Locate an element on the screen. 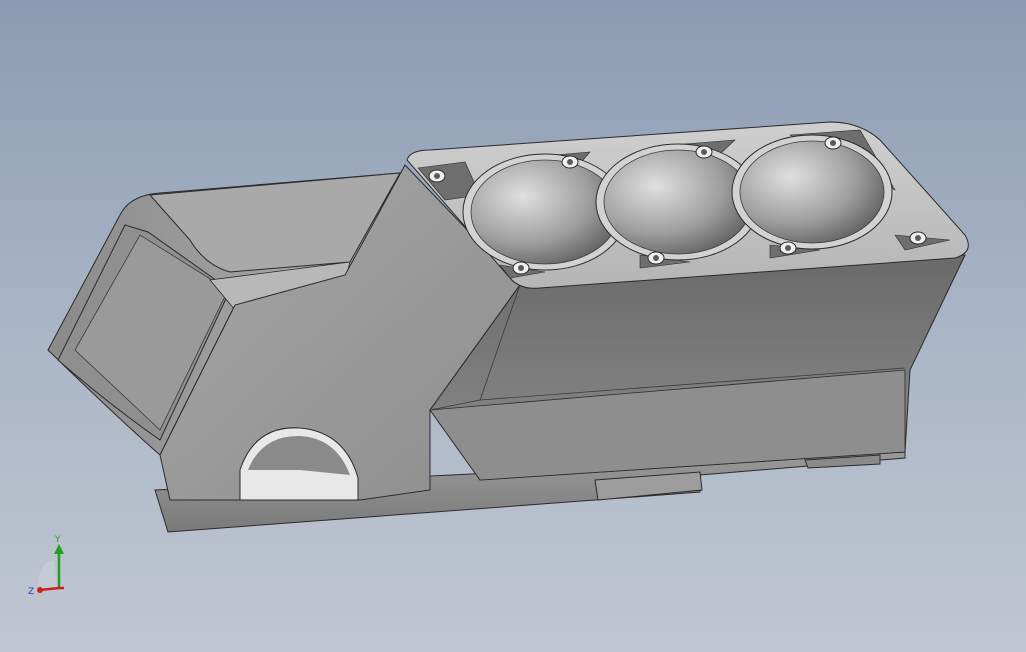 The image size is (1026, 652). triad-origin is located at coordinates (40, 590).